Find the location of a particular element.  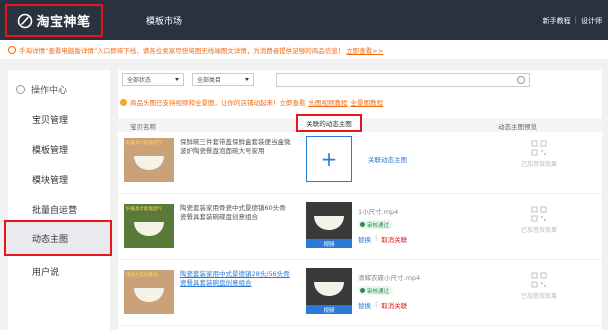

logo-text: 淘宝神笔 is located at coordinates (63, 22).